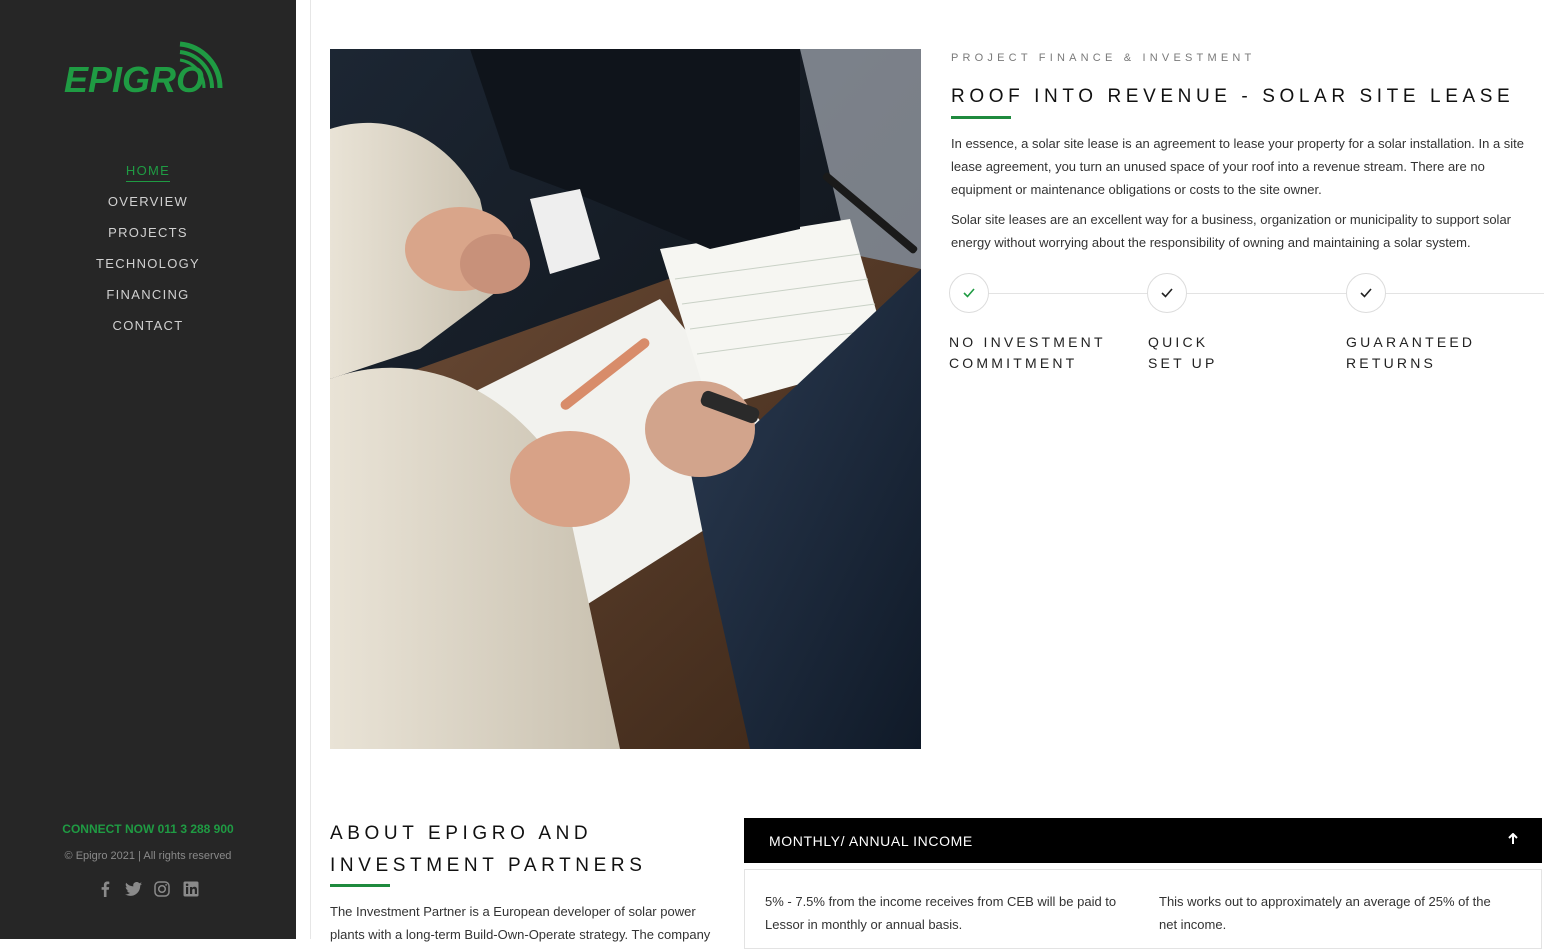  What do you see at coordinates (148, 263) in the screenshot?
I see `nav-link-technology: TECHNOLOGY` at bounding box center [148, 263].